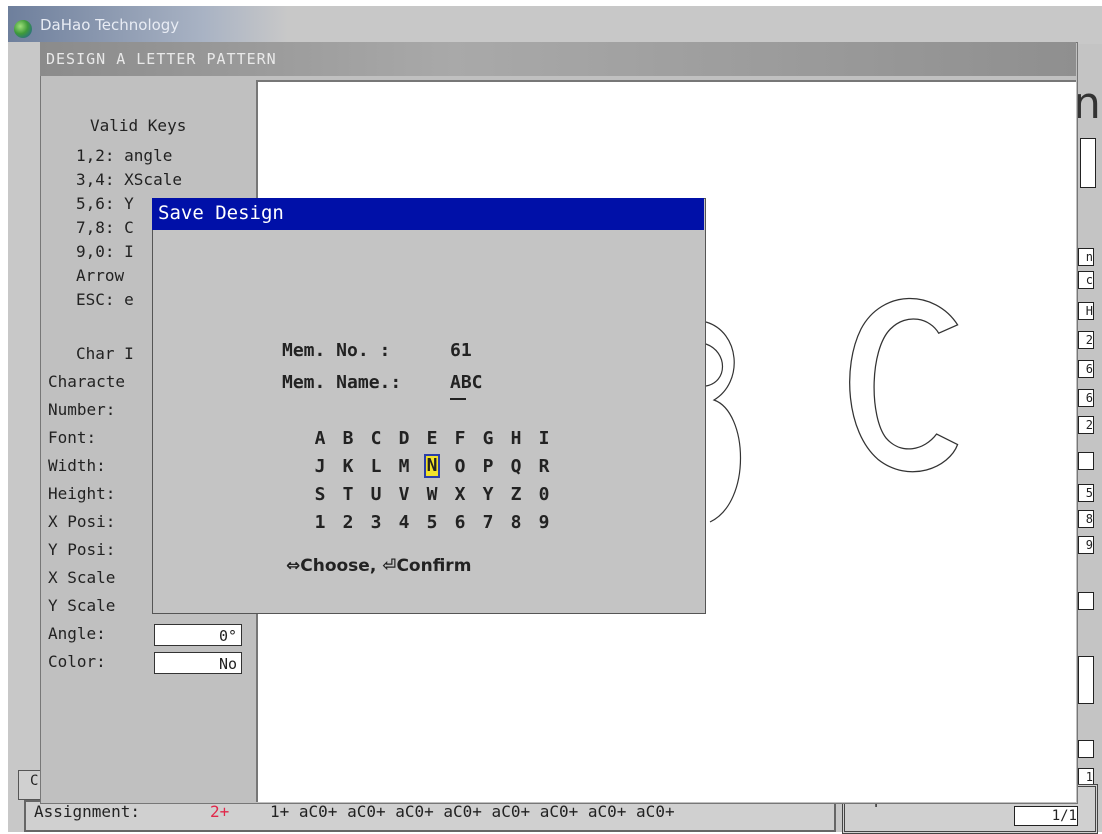 This screenshot has height=834, width=1102. Describe the element at coordinates (348, 522) in the screenshot. I see `char-key-2: 2` at that location.